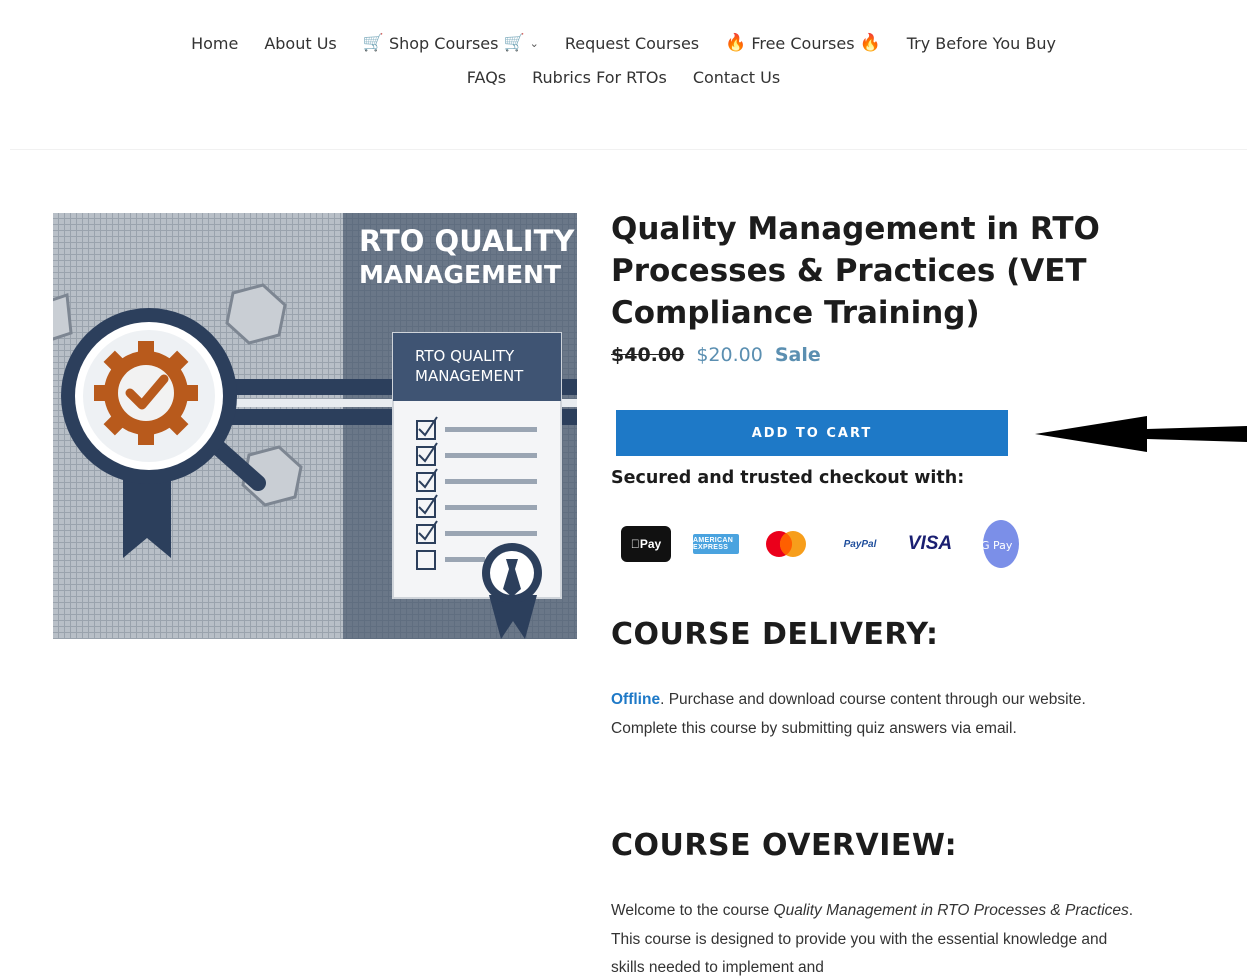  What do you see at coordinates (812, 433) in the screenshot?
I see `add-to-cart-button: ADD TO CART` at bounding box center [812, 433].